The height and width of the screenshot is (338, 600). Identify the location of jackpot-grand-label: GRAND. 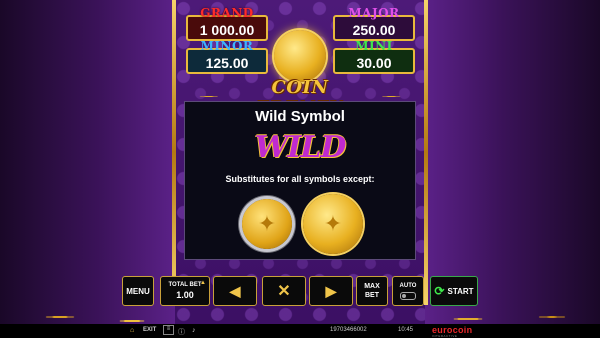
(227, 13).